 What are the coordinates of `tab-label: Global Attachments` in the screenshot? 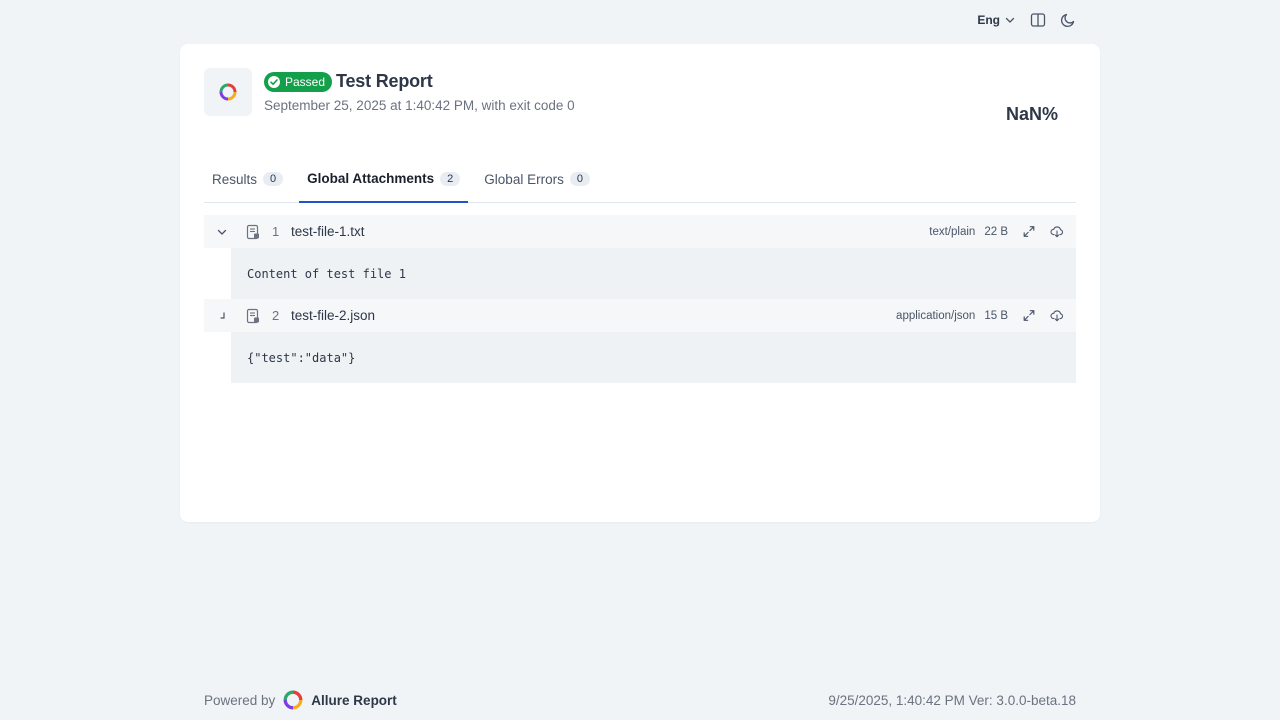 It's located at (371, 178).